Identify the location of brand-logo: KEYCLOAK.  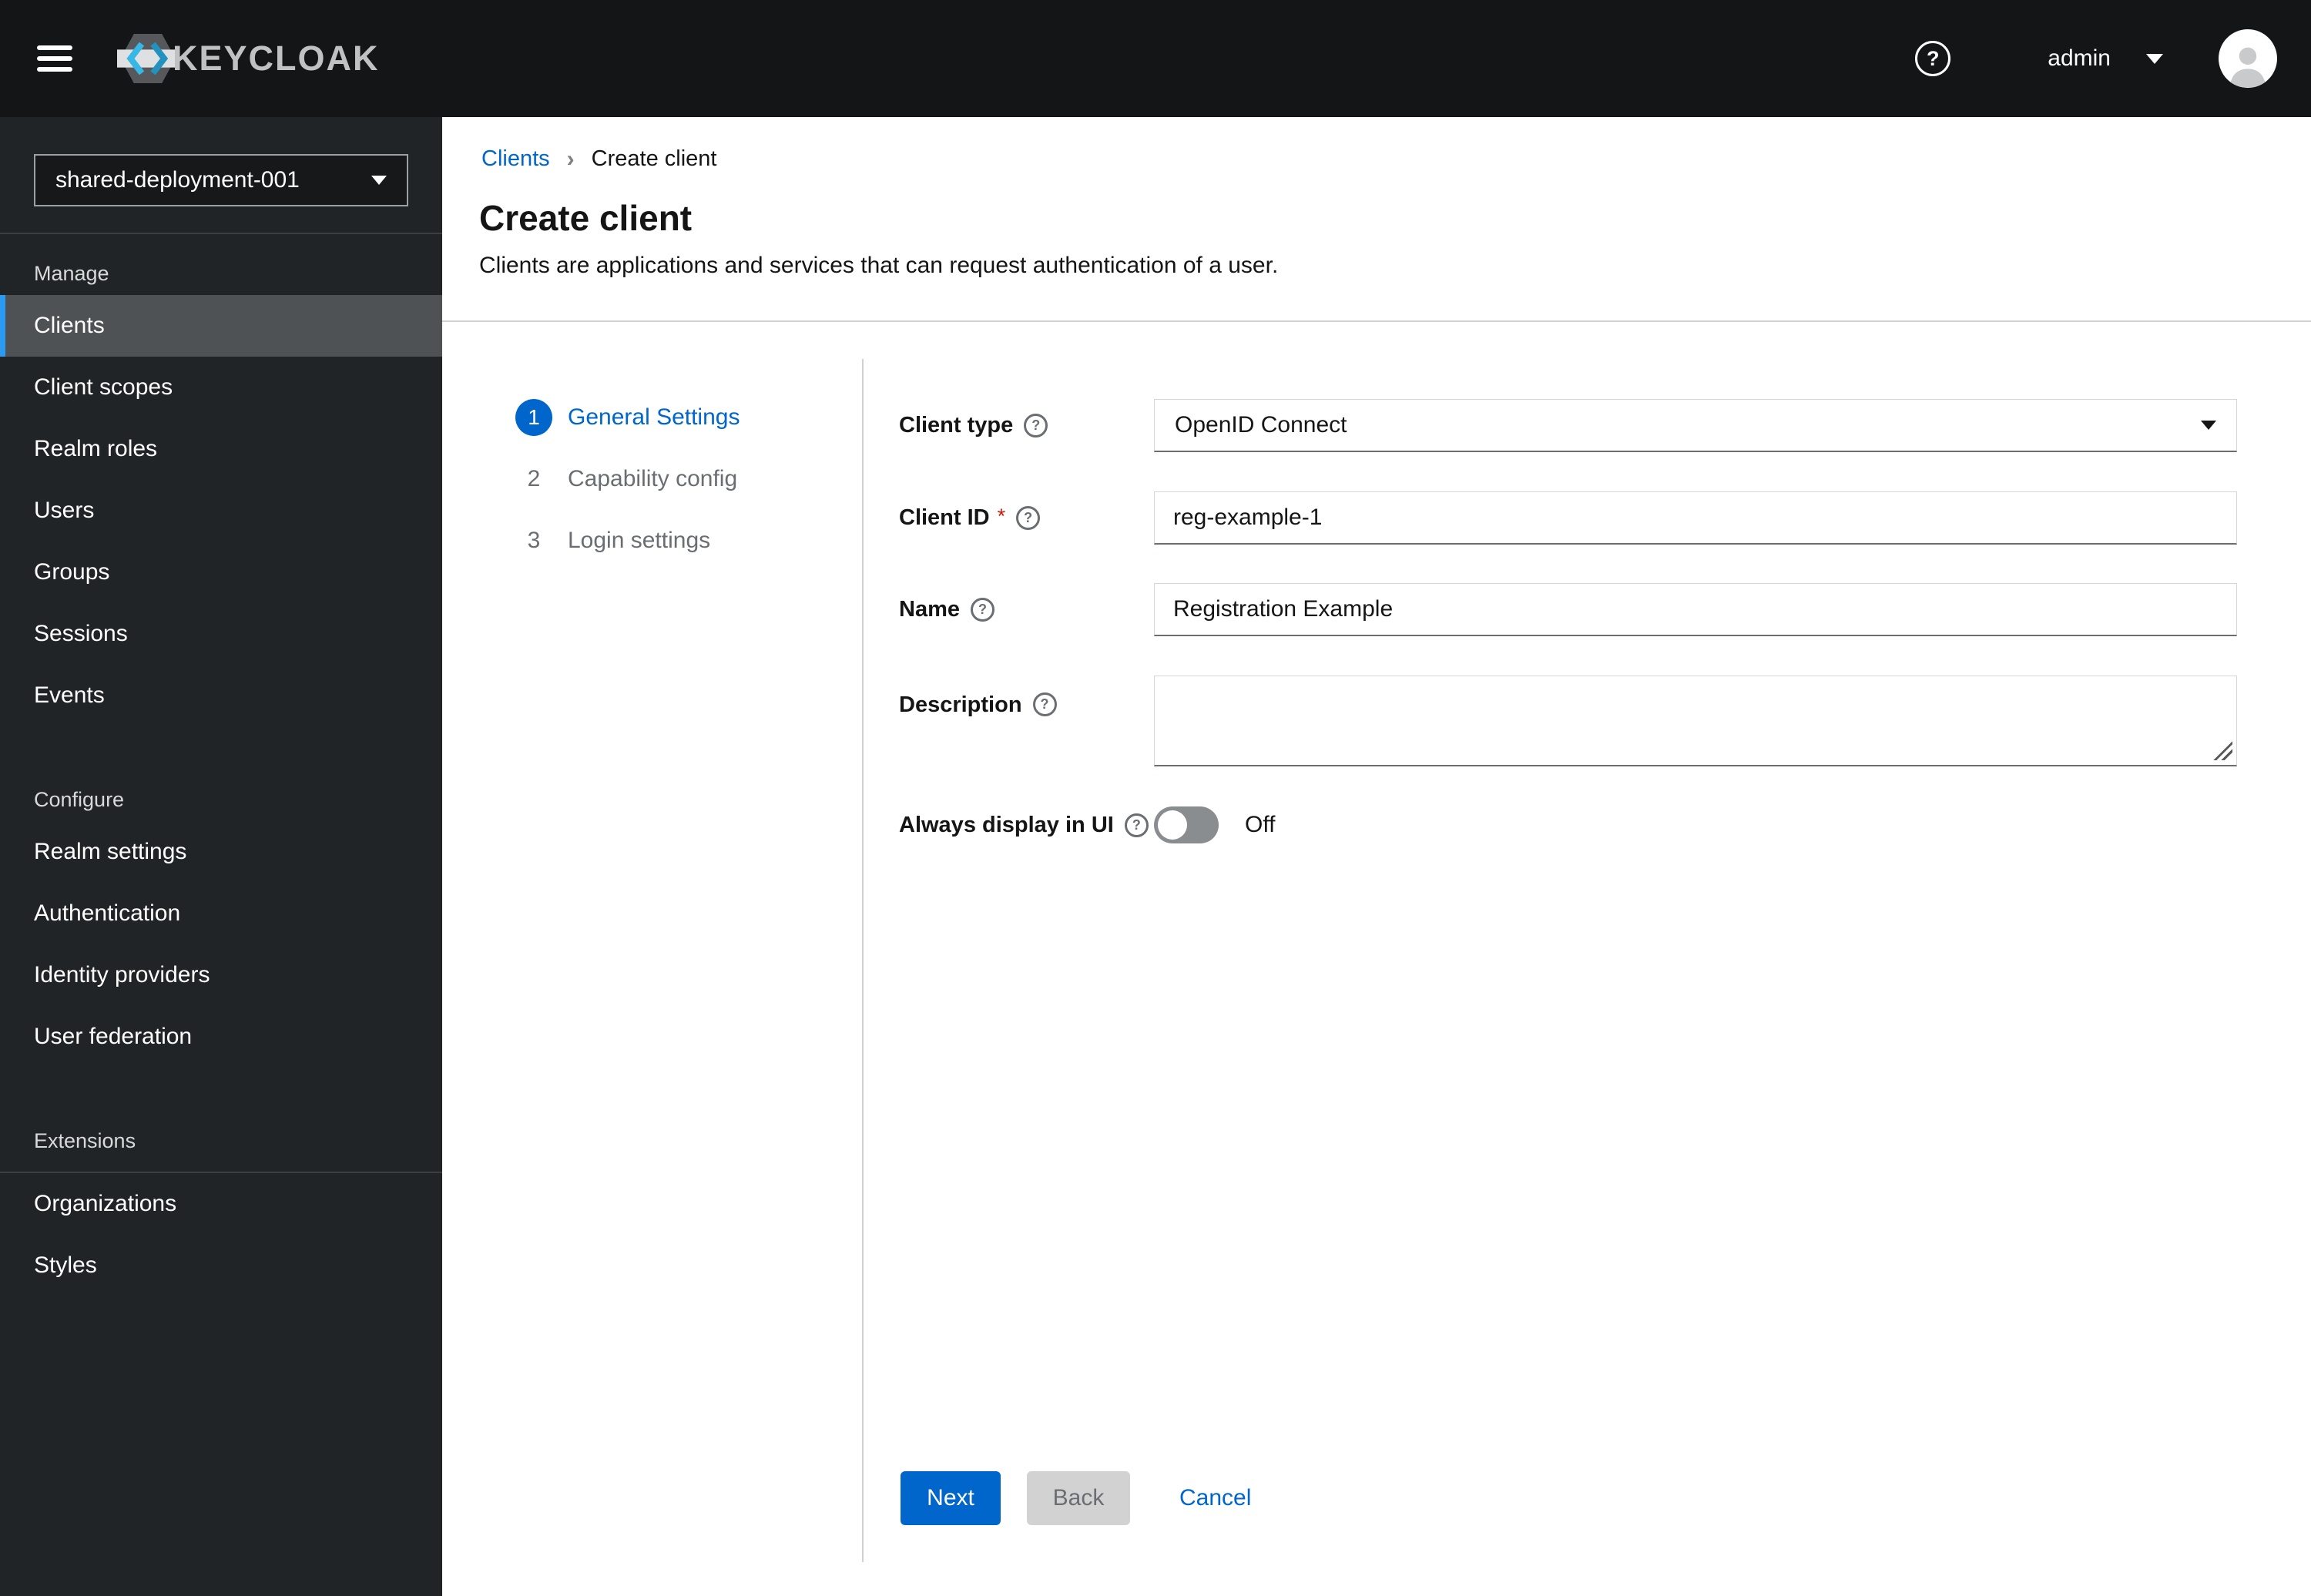
(248, 58).